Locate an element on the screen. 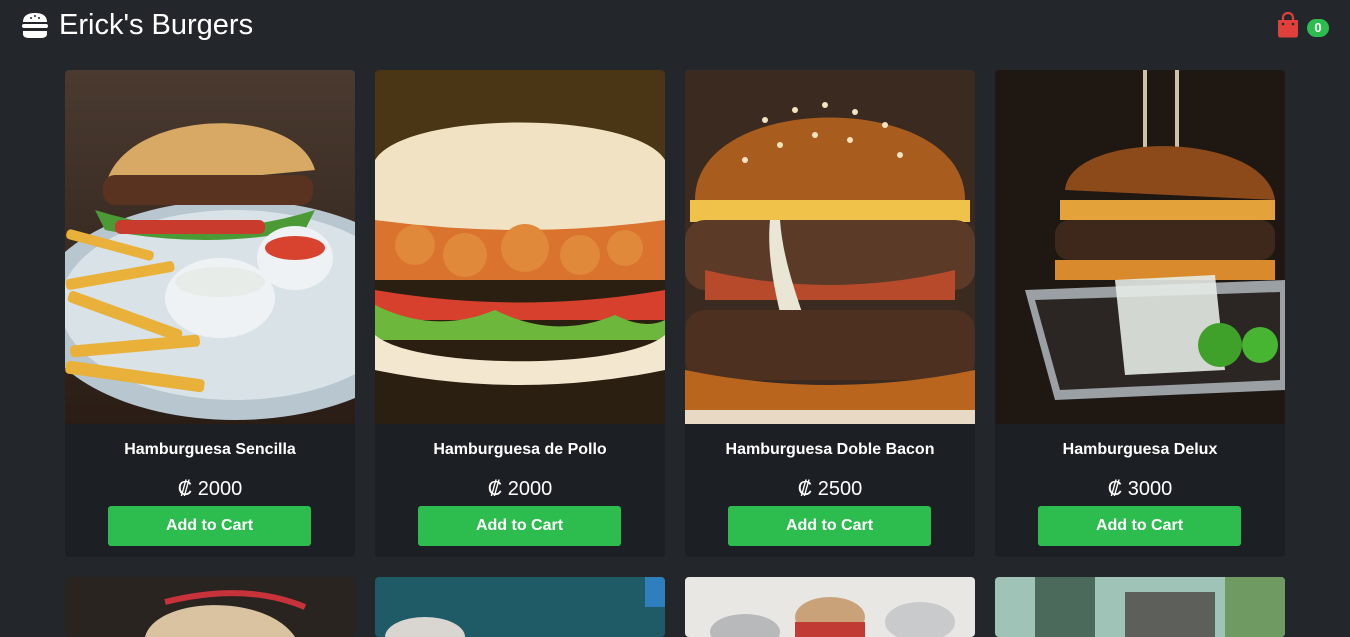 The width and height of the screenshot is (1350, 637). product-name: Hamburguesa Doble Bacon is located at coordinates (830, 449).